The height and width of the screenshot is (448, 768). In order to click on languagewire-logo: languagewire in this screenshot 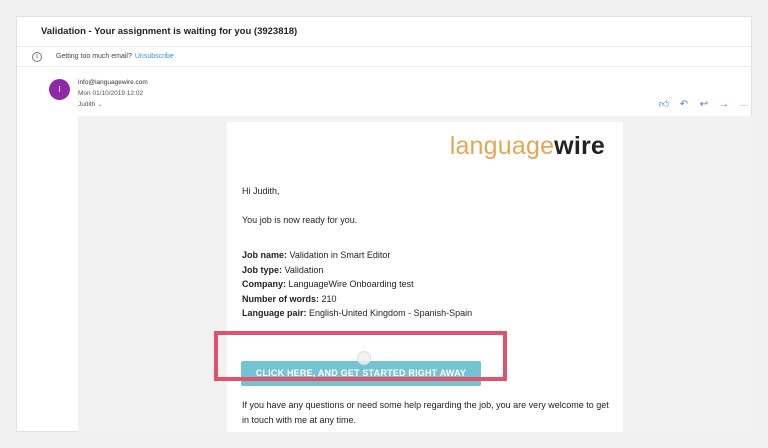, I will do `click(527, 146)`.